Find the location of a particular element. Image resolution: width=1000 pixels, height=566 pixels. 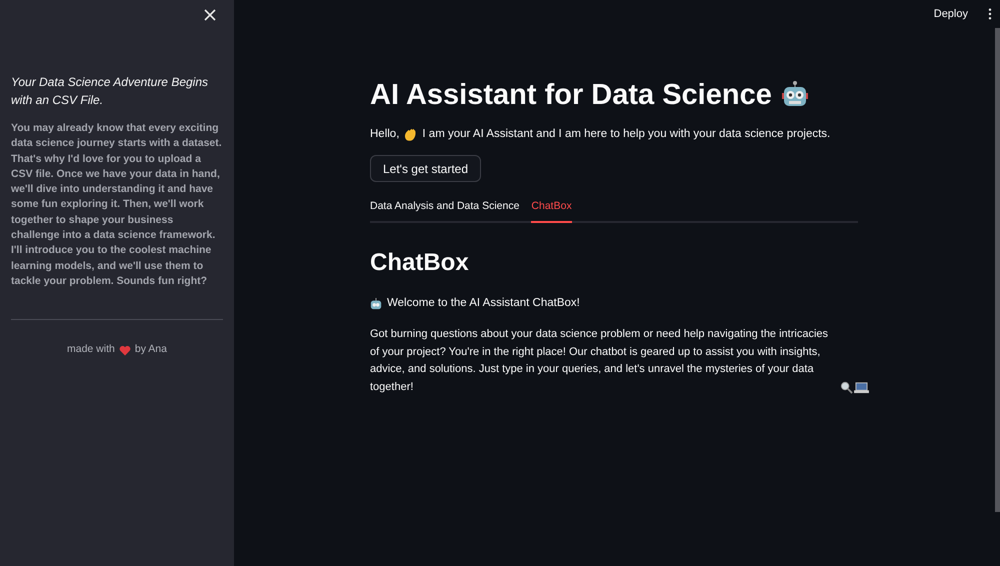

sidebar-heading: Your Data Science Adventure Begins with an CSV File. is located at coordinates (110, 91).